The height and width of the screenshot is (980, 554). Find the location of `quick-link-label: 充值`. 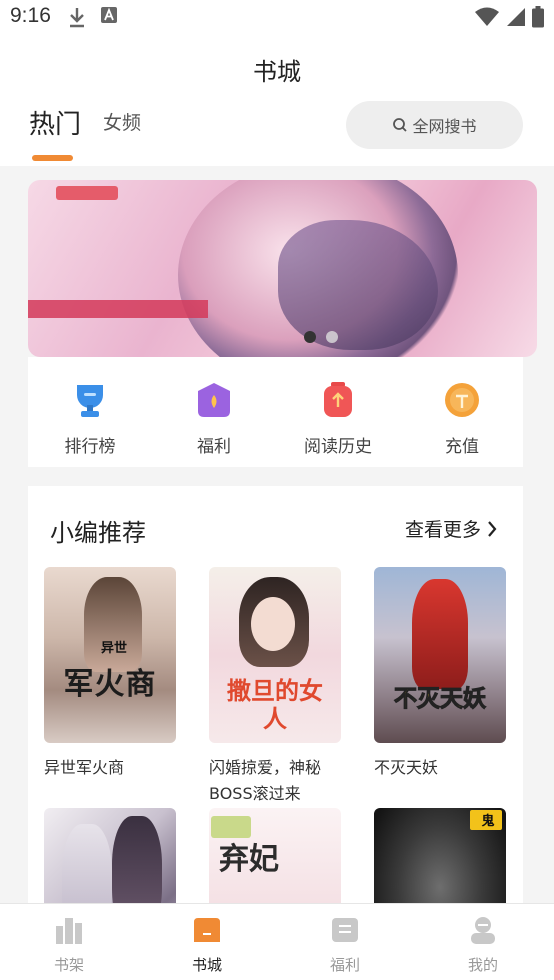

quick-link-label: 充值 is located at coordinates (462, 447).